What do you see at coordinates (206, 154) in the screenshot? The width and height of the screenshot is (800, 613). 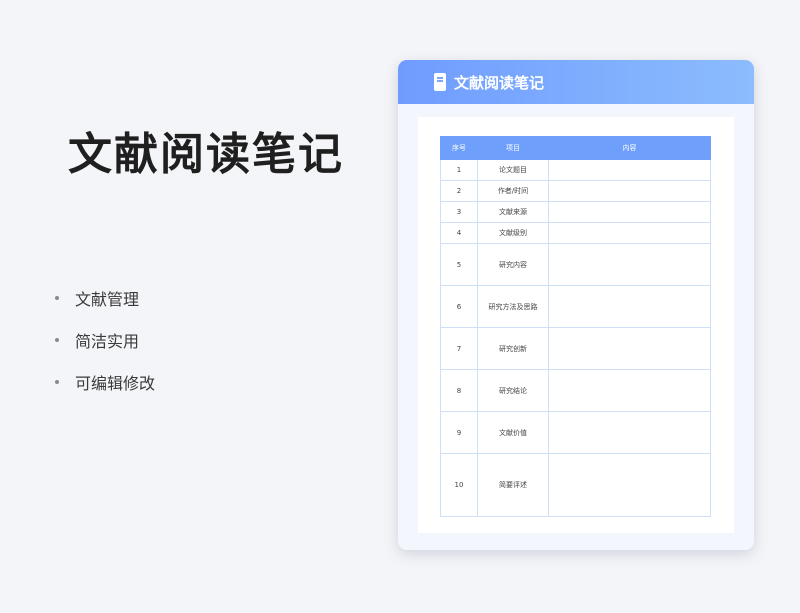 I see `page-title: 文献阅读笔记` at bounding box center [206, 154].